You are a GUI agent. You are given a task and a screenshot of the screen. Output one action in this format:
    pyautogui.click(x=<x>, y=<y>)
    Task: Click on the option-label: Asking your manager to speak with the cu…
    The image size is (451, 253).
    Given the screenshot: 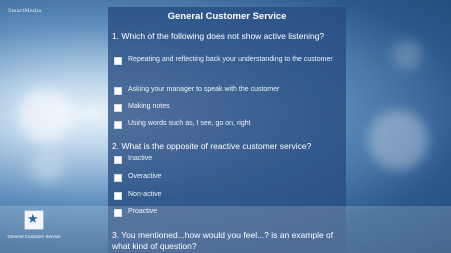 What is the action you would take?
    pyautogui.click(x=204, y=89)
    